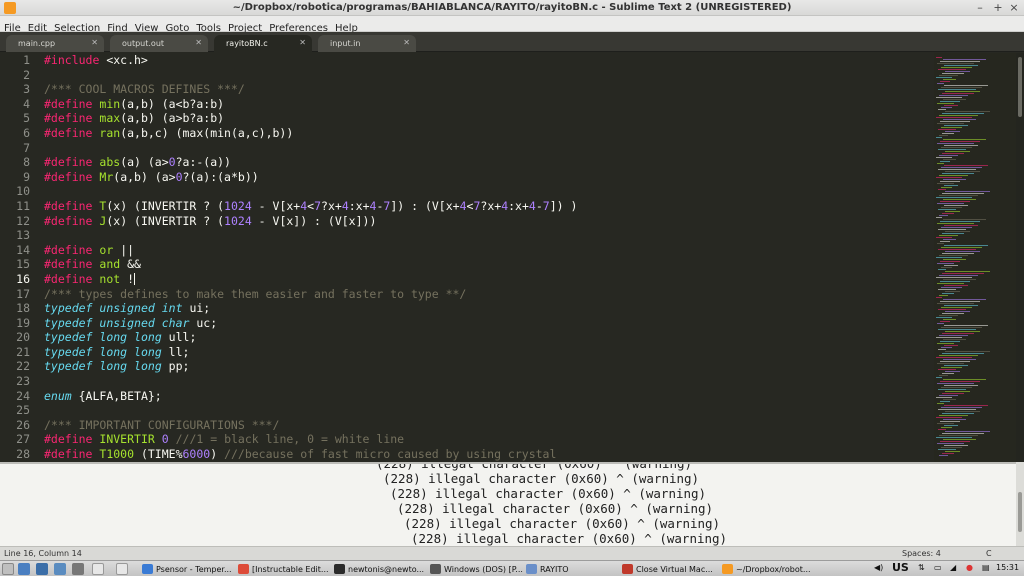 The image size is (1024, 576). Describe the element at coordinates (8, 569) in the screenshot. I see `menu-icon` at that location.